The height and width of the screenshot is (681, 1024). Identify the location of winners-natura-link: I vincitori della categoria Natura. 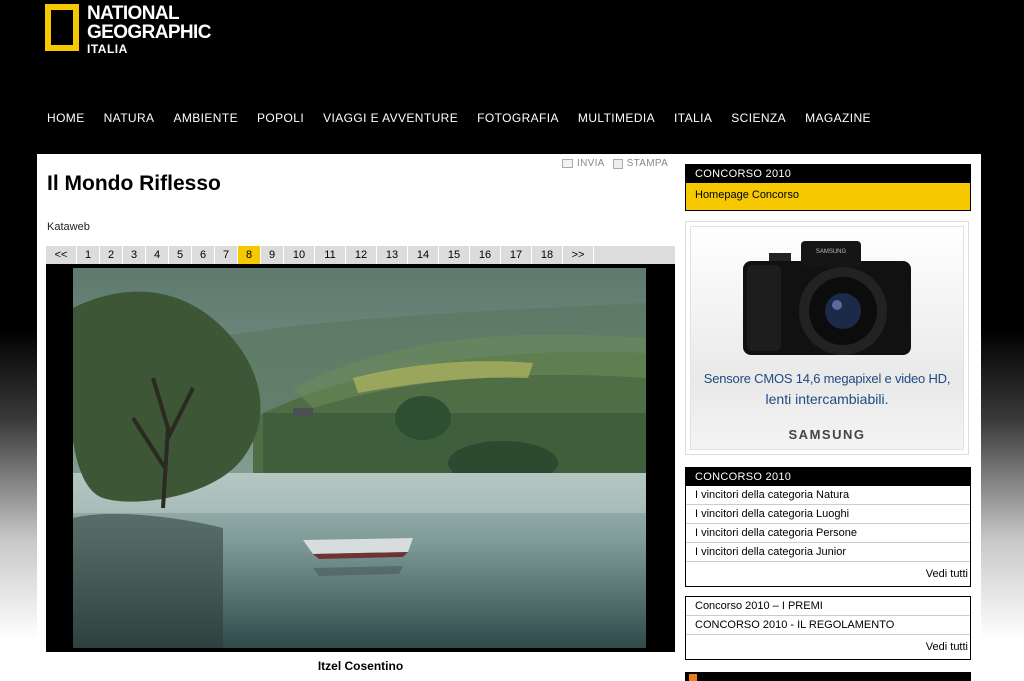
(828, 495).